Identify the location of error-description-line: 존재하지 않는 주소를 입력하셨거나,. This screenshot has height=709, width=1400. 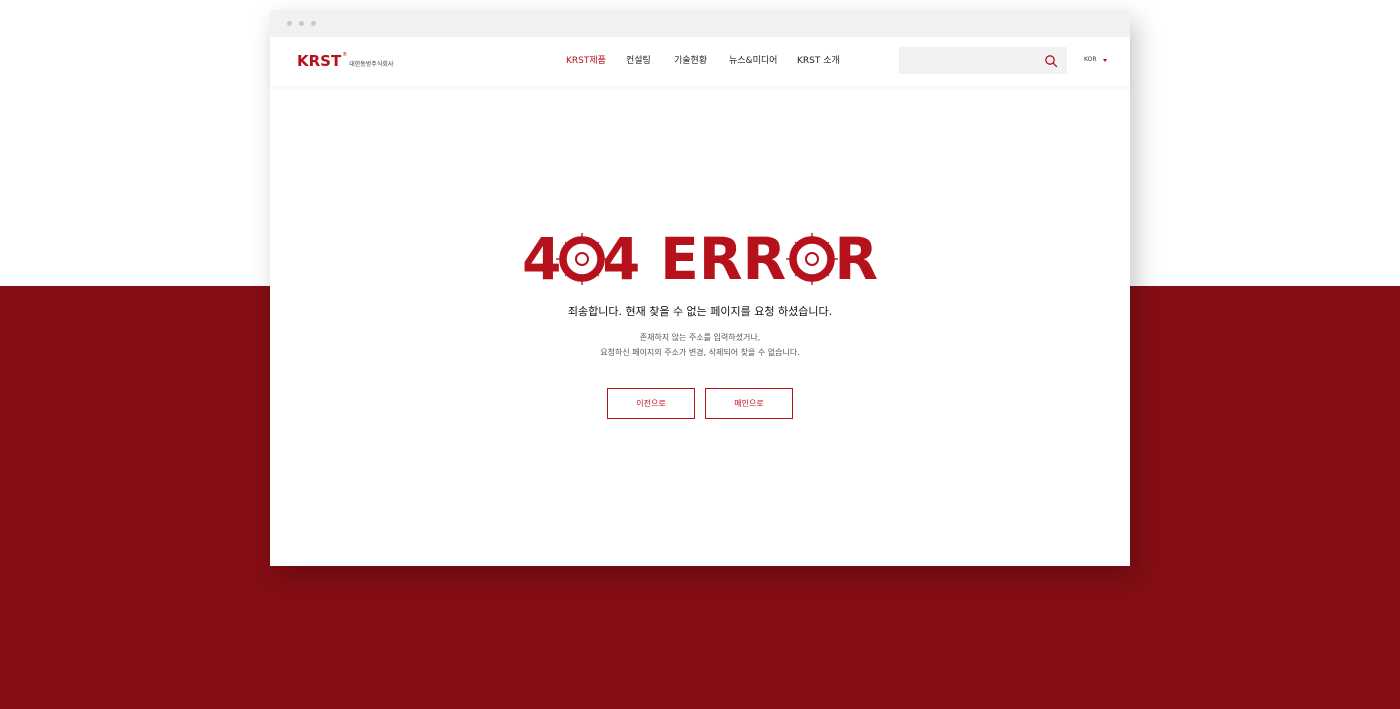
(700, 337).